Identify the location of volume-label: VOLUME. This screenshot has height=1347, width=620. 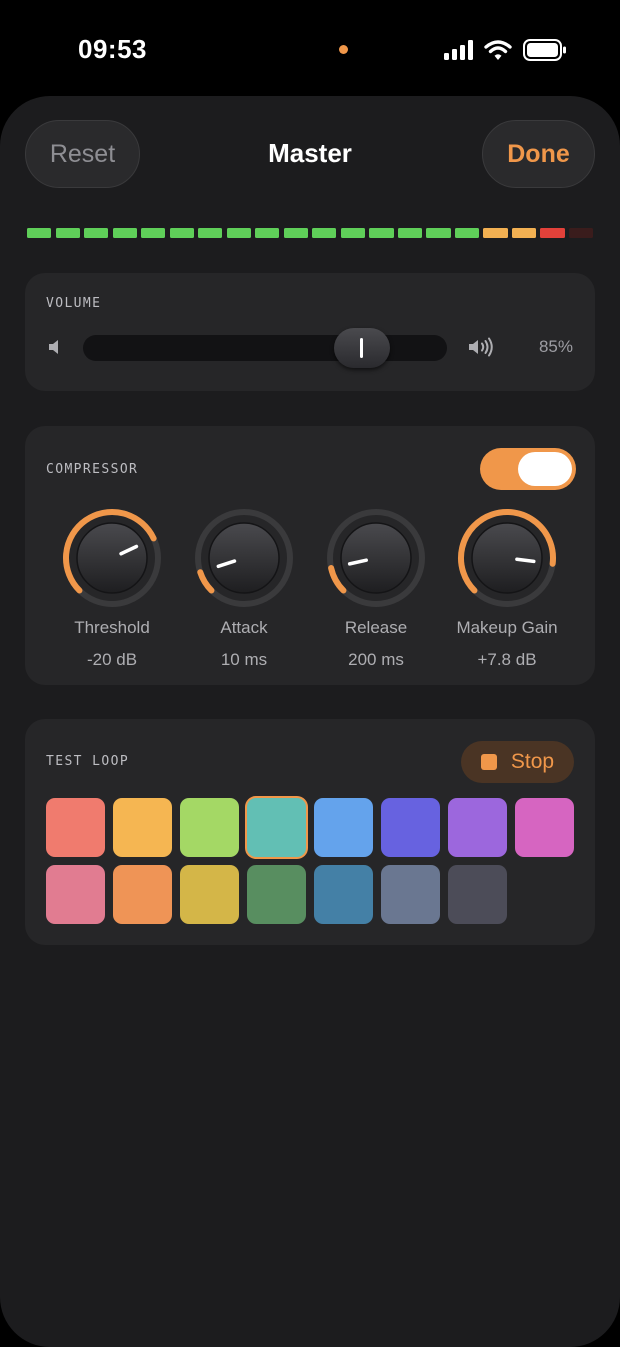
(74, 303).